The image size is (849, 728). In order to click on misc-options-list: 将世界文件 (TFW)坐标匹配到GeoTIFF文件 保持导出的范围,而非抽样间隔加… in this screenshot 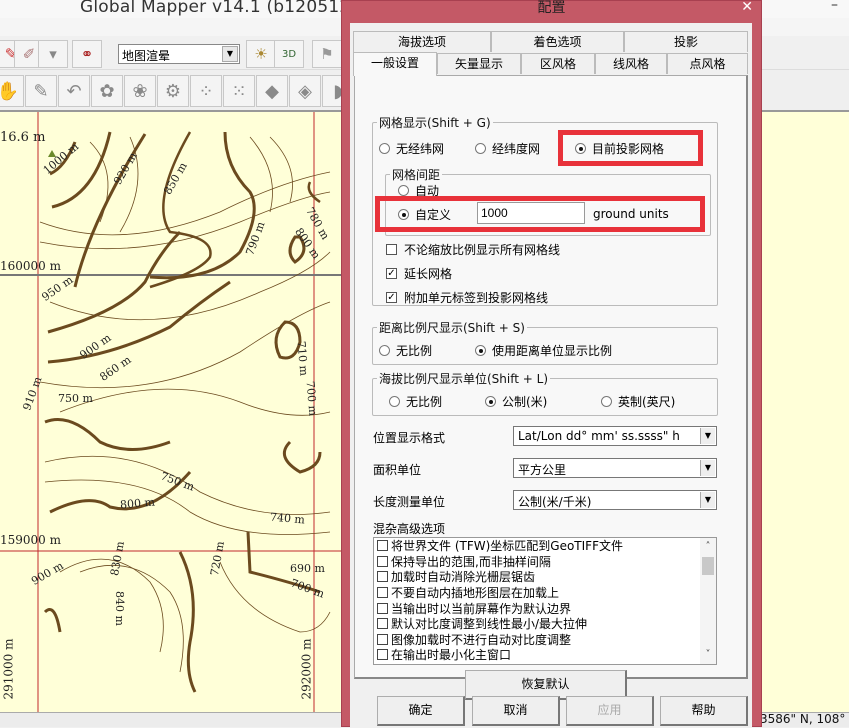, I will do `click(545, 601)`.